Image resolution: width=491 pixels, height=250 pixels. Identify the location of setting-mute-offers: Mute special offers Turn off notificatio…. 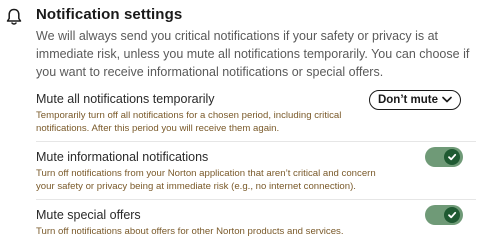
(251, 222).